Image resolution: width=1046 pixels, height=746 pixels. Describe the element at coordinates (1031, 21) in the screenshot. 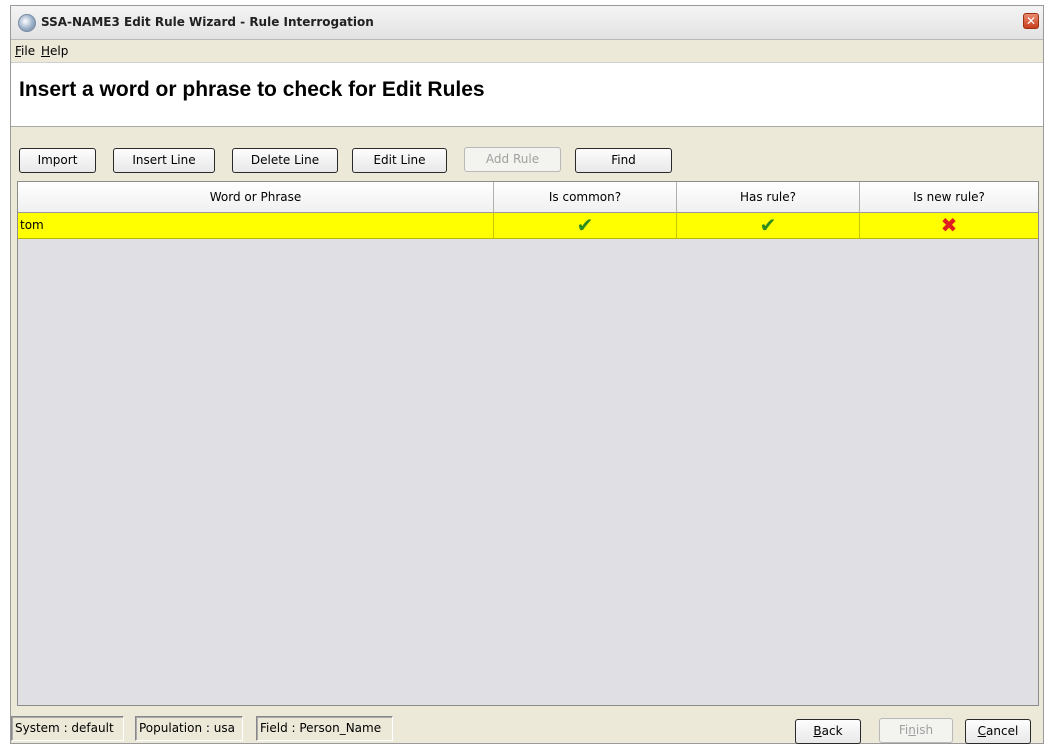

I see `close-button: ✕` at that location.